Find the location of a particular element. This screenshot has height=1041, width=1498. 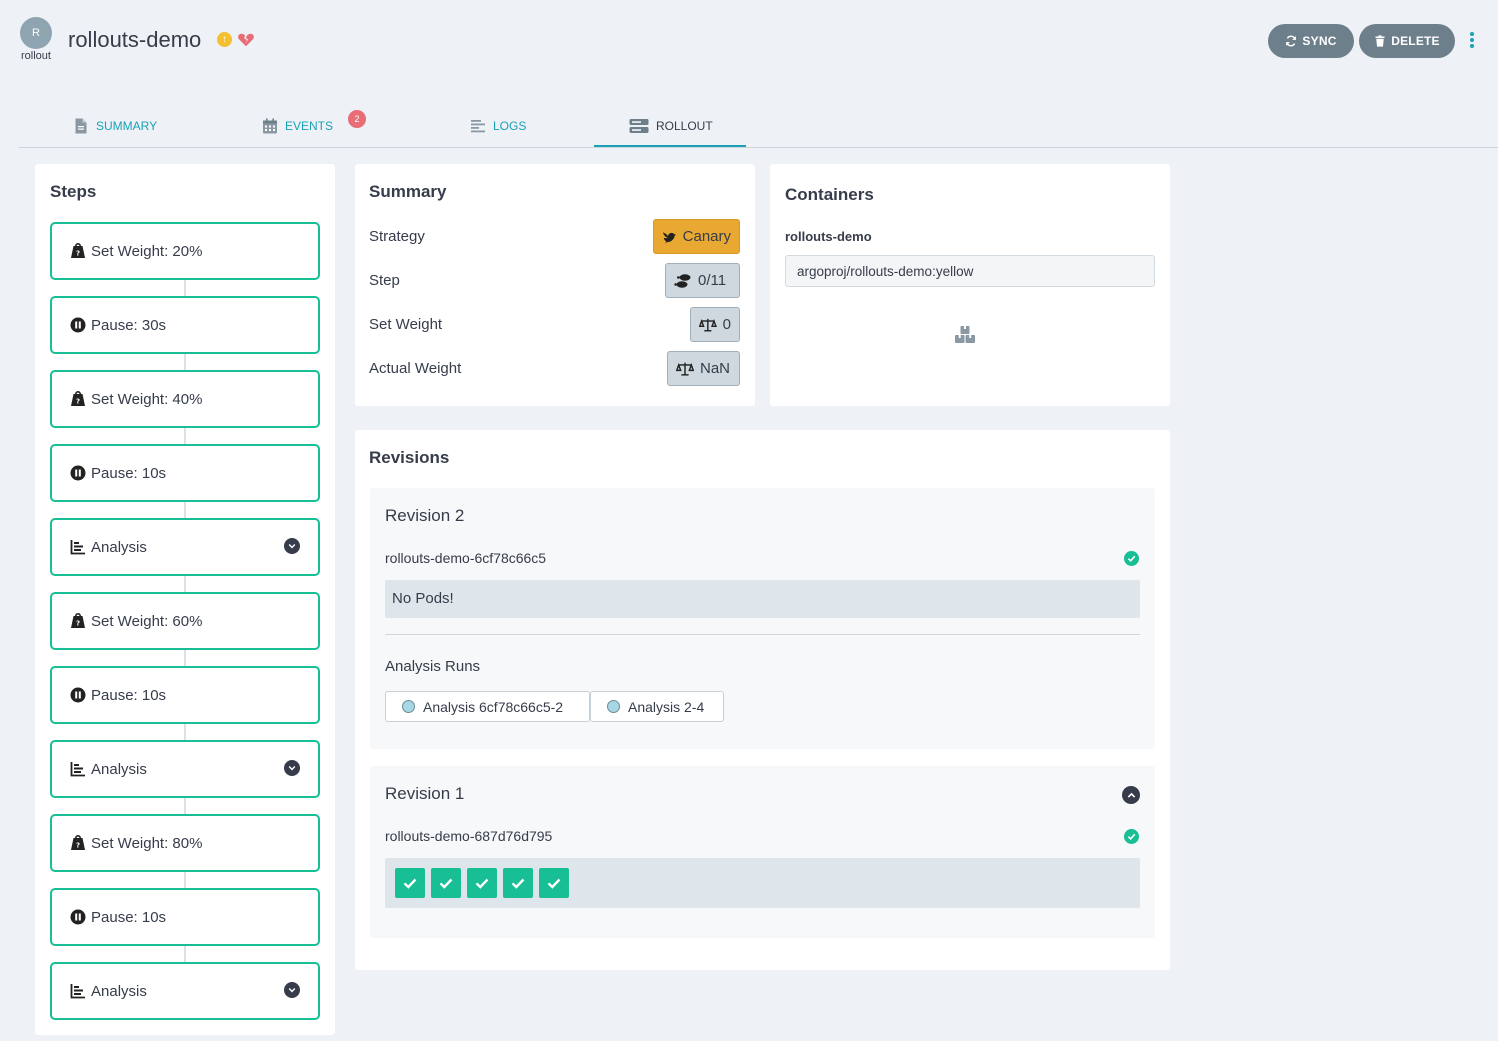

tab-label: SUMMARY is located at coordinates (127, 125).